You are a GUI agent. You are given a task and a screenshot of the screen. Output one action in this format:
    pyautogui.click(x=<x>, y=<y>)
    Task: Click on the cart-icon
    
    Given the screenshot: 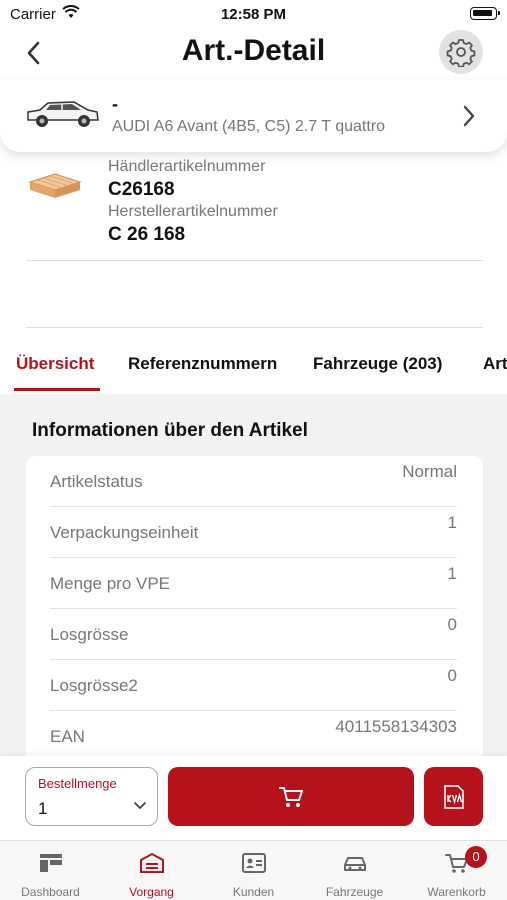 What is the action you would take?
    pyautogui.click(x=291, y=796)
    